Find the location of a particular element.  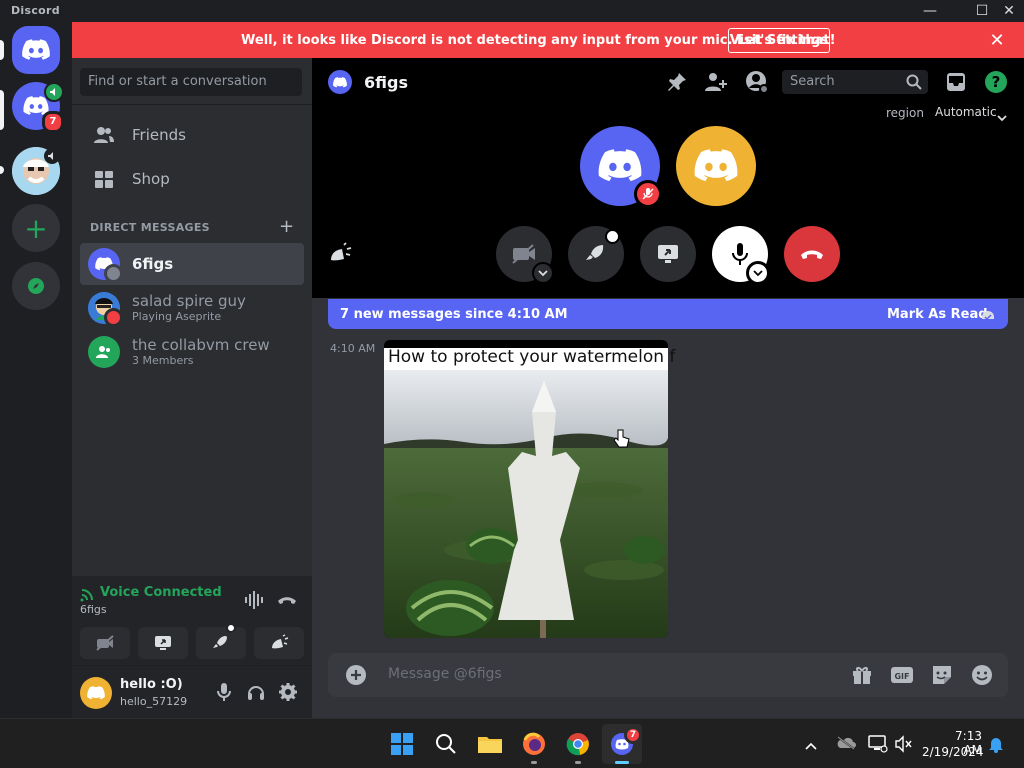

firefox-icon is located at coordinates (534, 743).